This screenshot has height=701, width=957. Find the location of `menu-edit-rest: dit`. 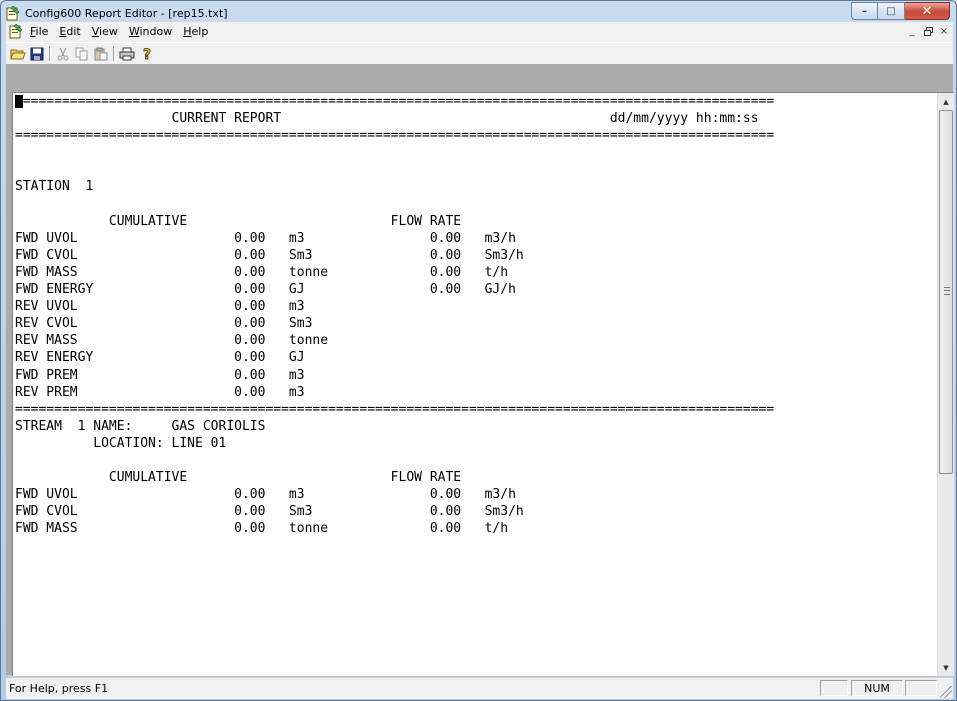

menu-edit-rest: dit is located at coordinates (73, 31).